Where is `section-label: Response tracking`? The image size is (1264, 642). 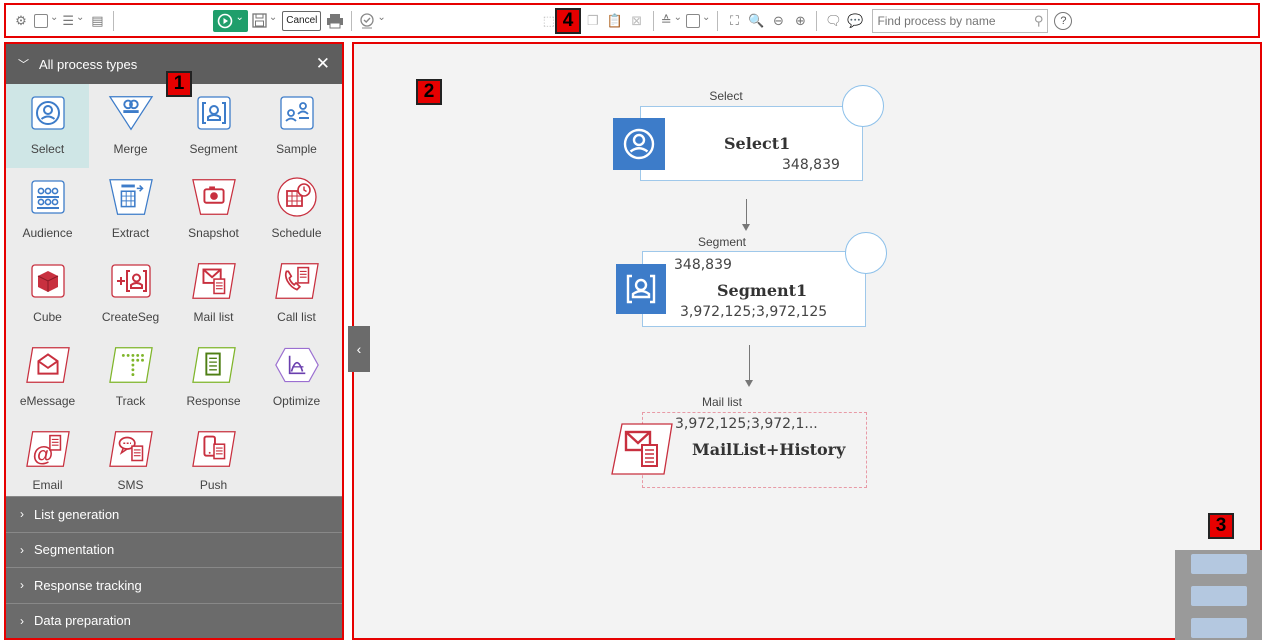
section-label: Response tracking is located at coordinates (88, 585).